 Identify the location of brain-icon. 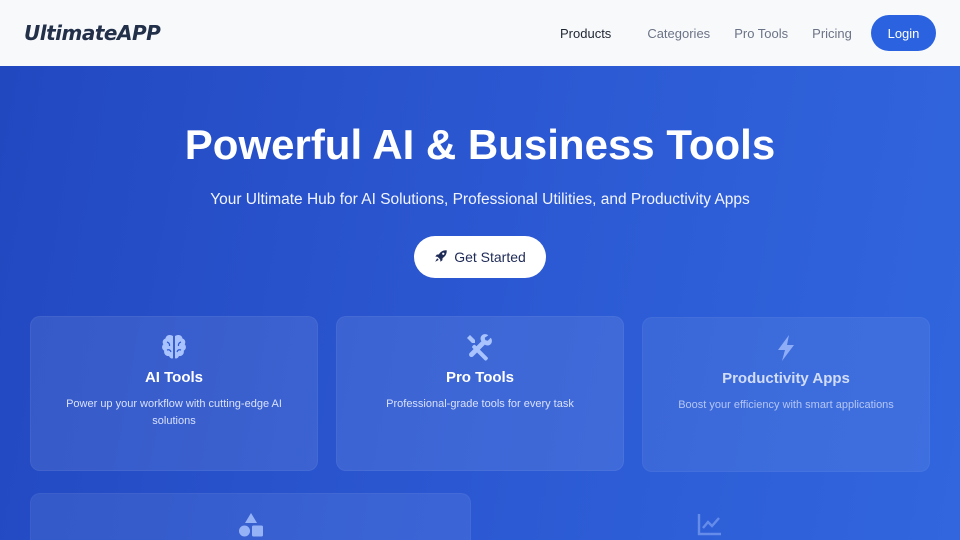
(174, 347).